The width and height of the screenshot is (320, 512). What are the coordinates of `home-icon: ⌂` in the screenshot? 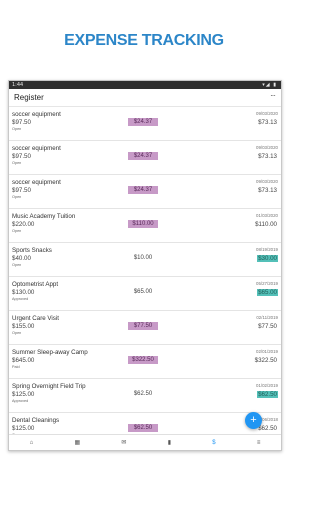 It's located at (32, 443).